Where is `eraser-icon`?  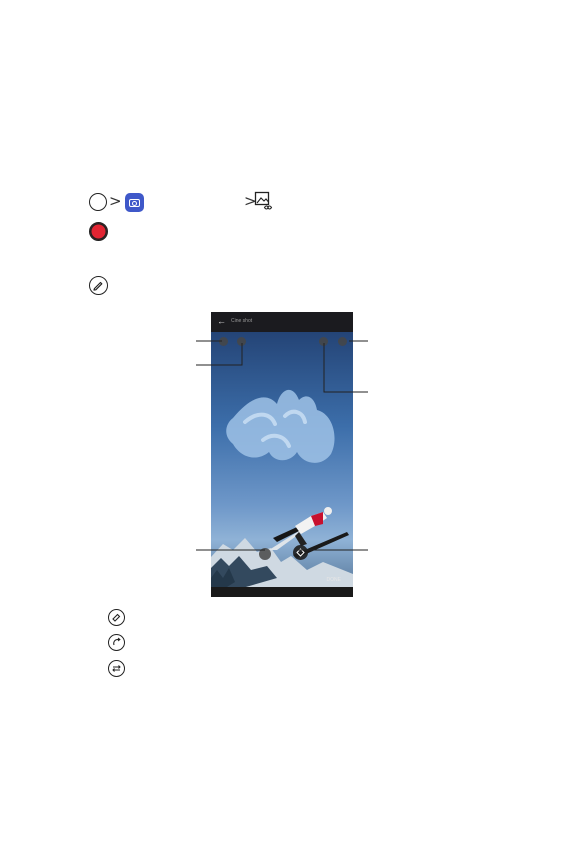 eraser-icon is located at coordinates (116, 617).